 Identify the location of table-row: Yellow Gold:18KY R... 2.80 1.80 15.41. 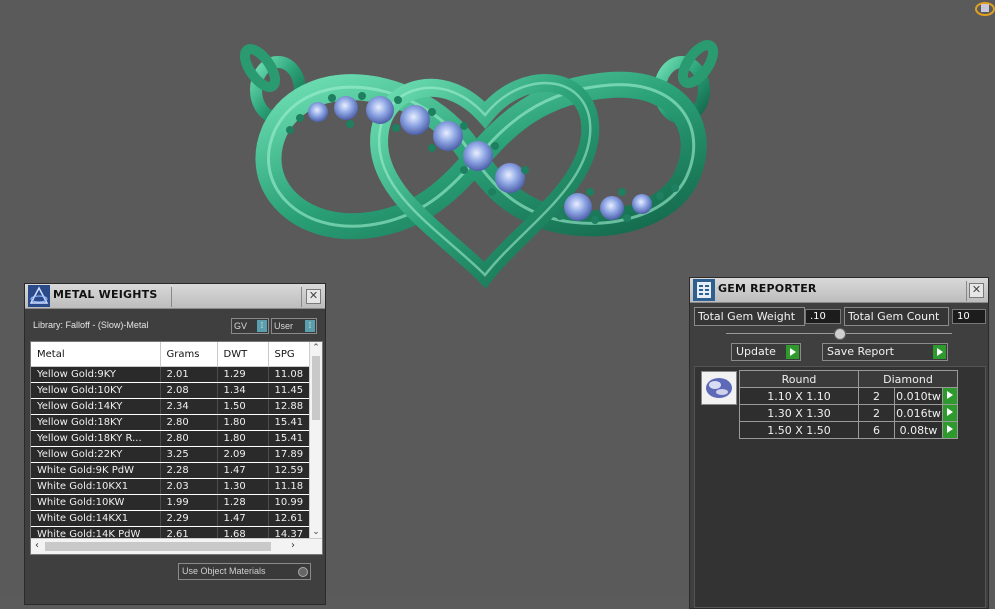
(173, 438).